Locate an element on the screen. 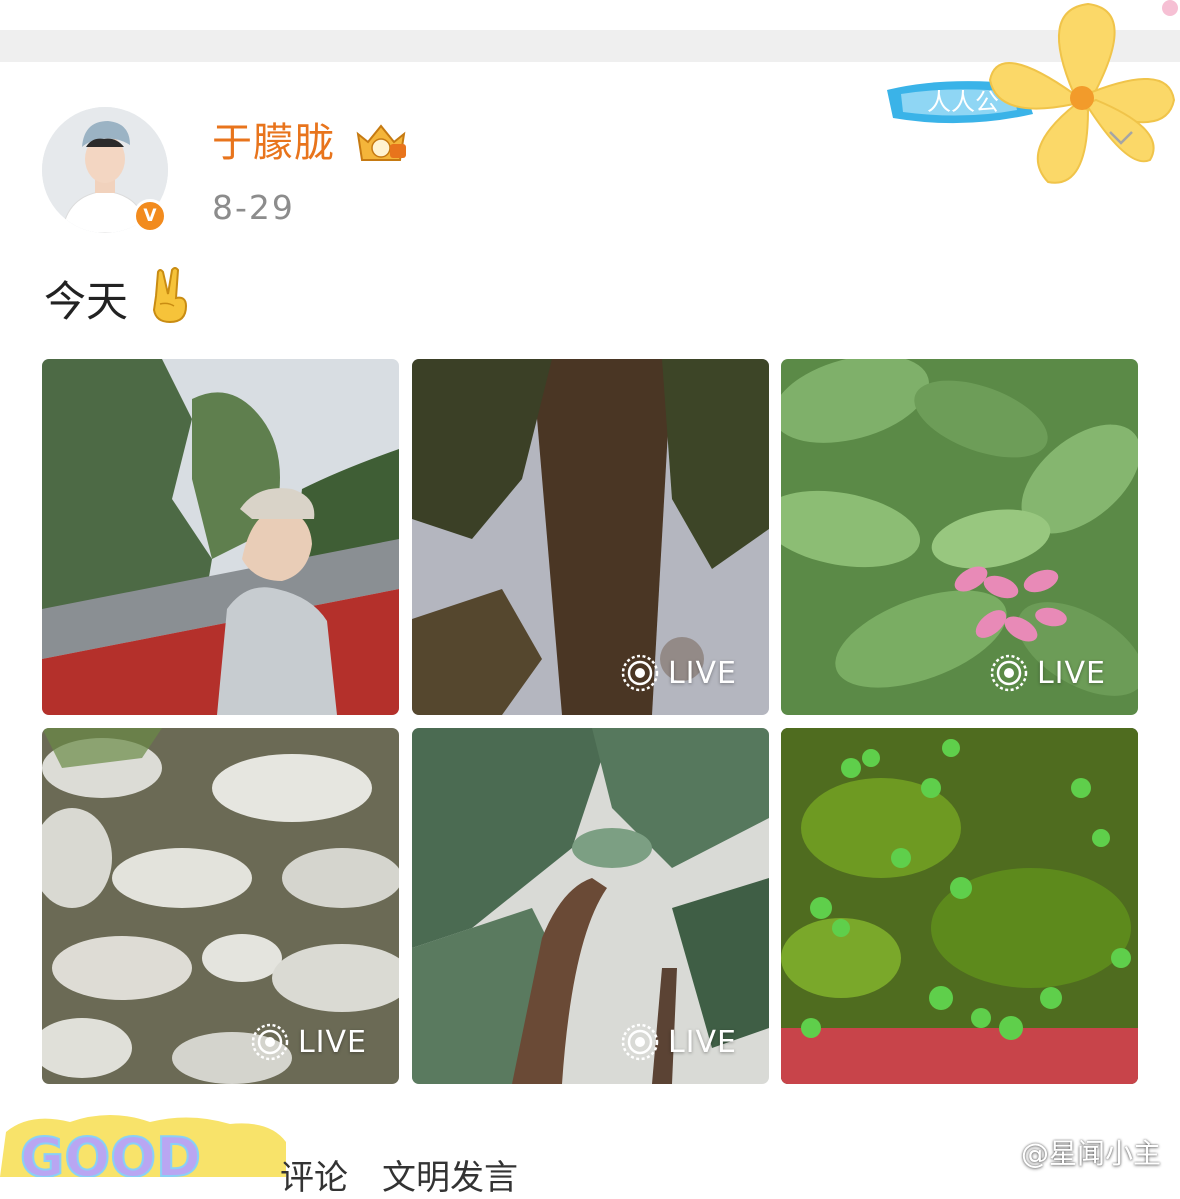 This screenshot has height=1199, width=1180. watermark: @星闻小主 is located at coordinates (1068, 1152).